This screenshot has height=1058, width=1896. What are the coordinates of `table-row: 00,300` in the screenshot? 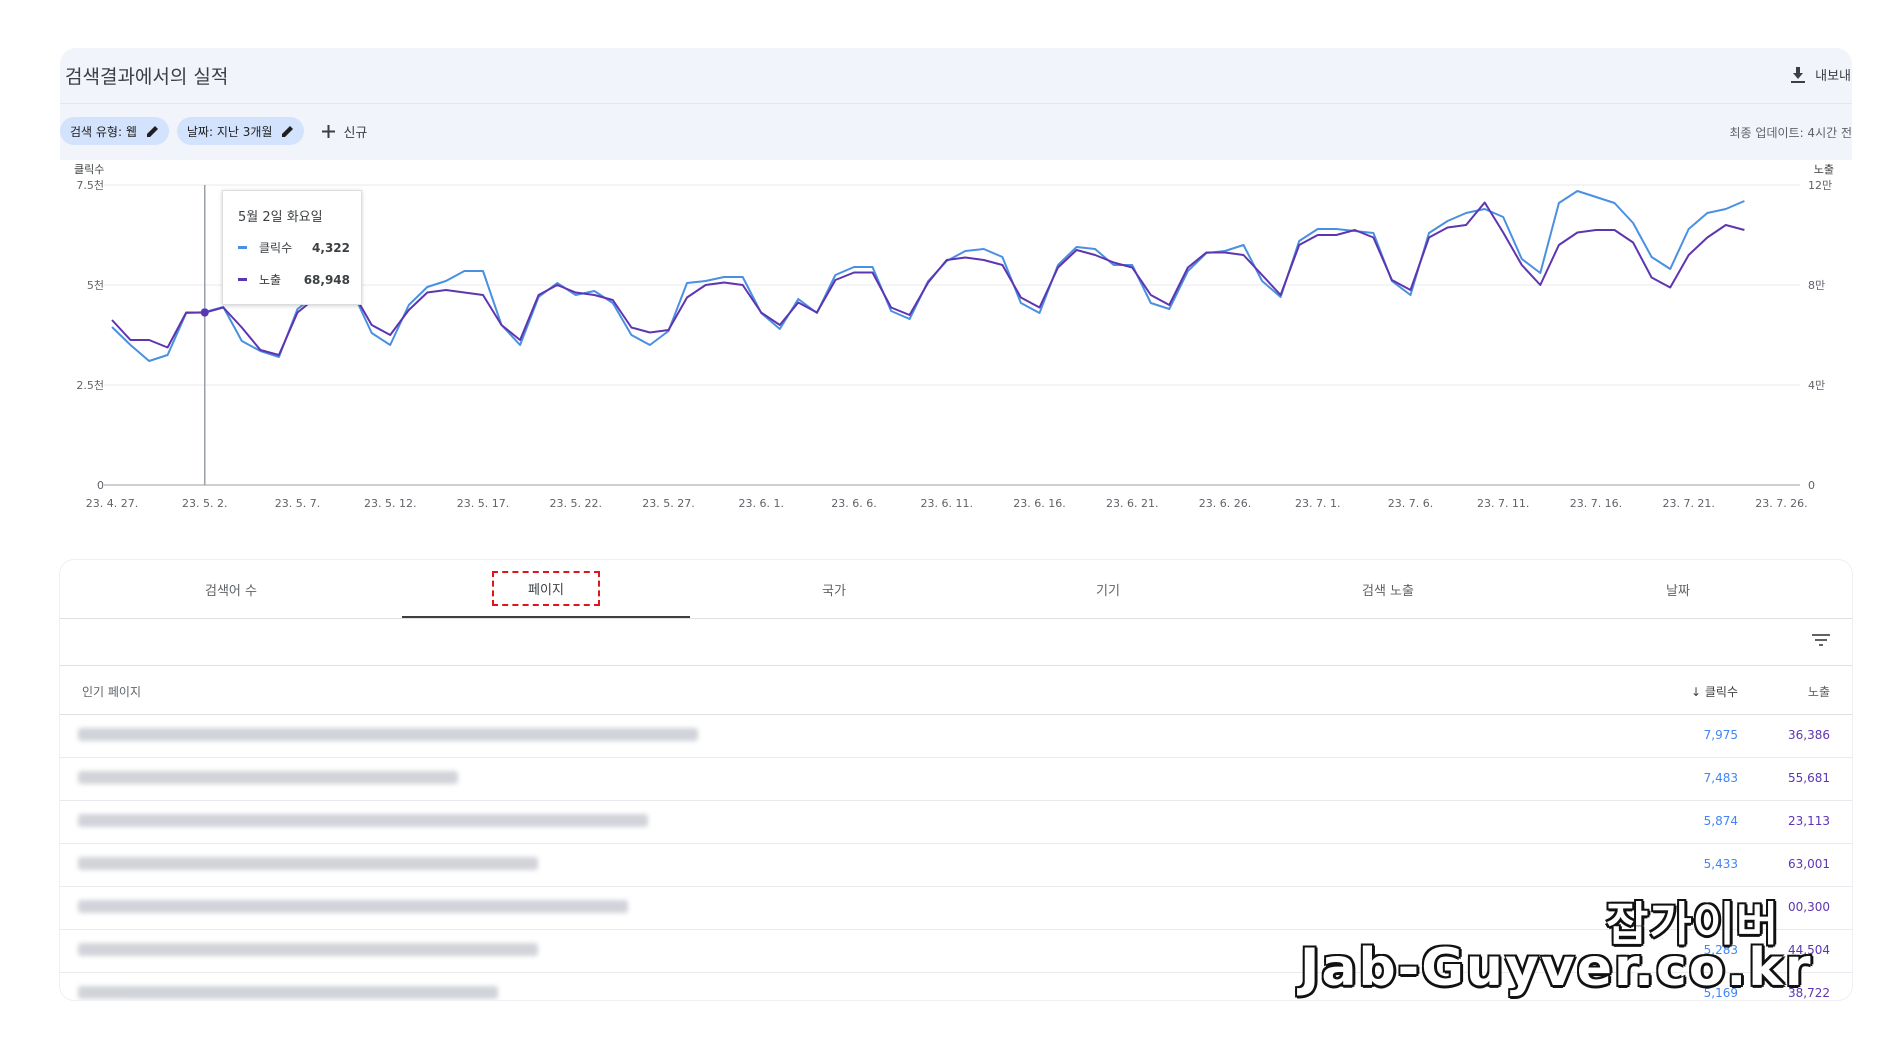 It's located at (956, 908).